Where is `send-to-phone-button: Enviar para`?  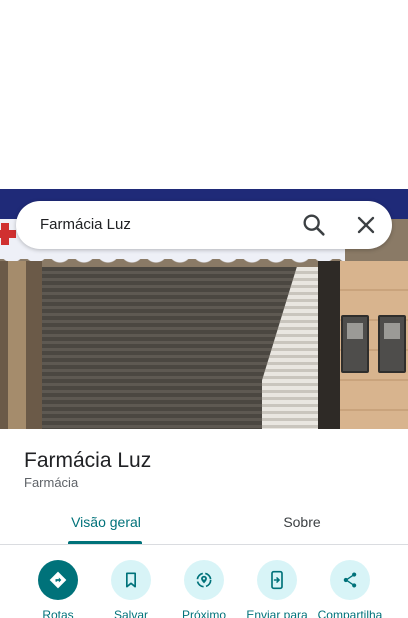
send-to-phone-button: Enviar para is located at coordinates (277, 589).